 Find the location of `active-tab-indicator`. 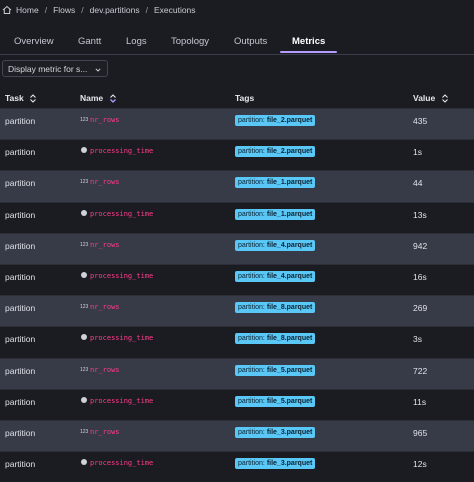

active-tab-indicator is located at coordinates (308, 52).